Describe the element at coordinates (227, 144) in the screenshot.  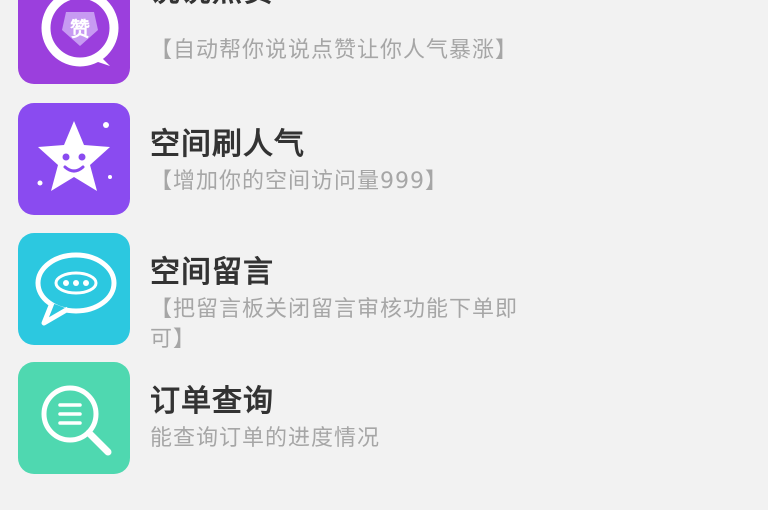
I see `item-title: 空间刷人气` at that location.